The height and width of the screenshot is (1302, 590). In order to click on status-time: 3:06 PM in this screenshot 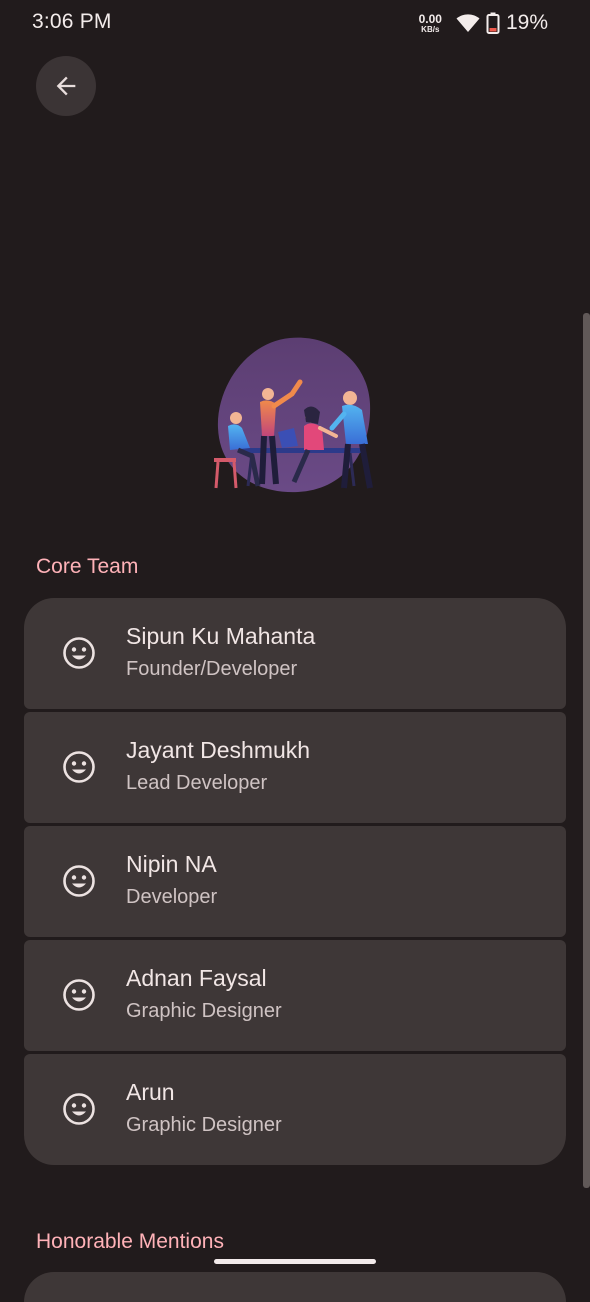, I will do `click(72, 21)`.